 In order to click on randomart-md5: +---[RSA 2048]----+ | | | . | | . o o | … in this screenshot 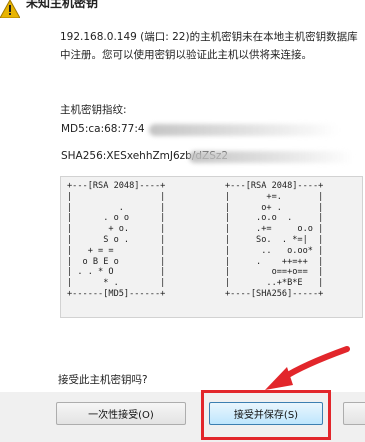, I will do `click(116, 240)`.